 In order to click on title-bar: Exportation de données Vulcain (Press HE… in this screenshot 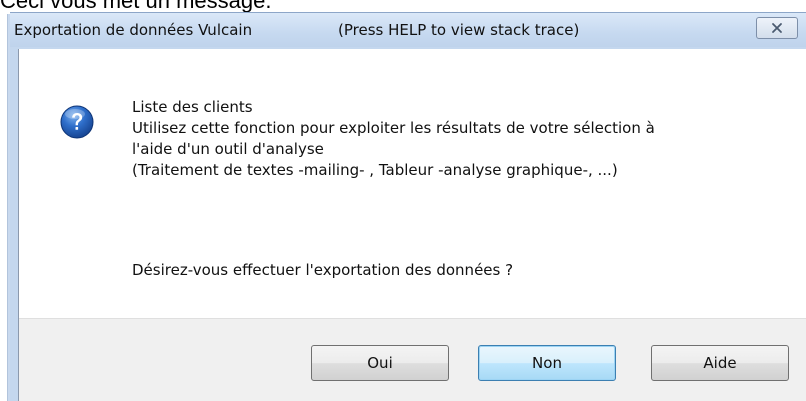, I will do `click(408, 30)`.